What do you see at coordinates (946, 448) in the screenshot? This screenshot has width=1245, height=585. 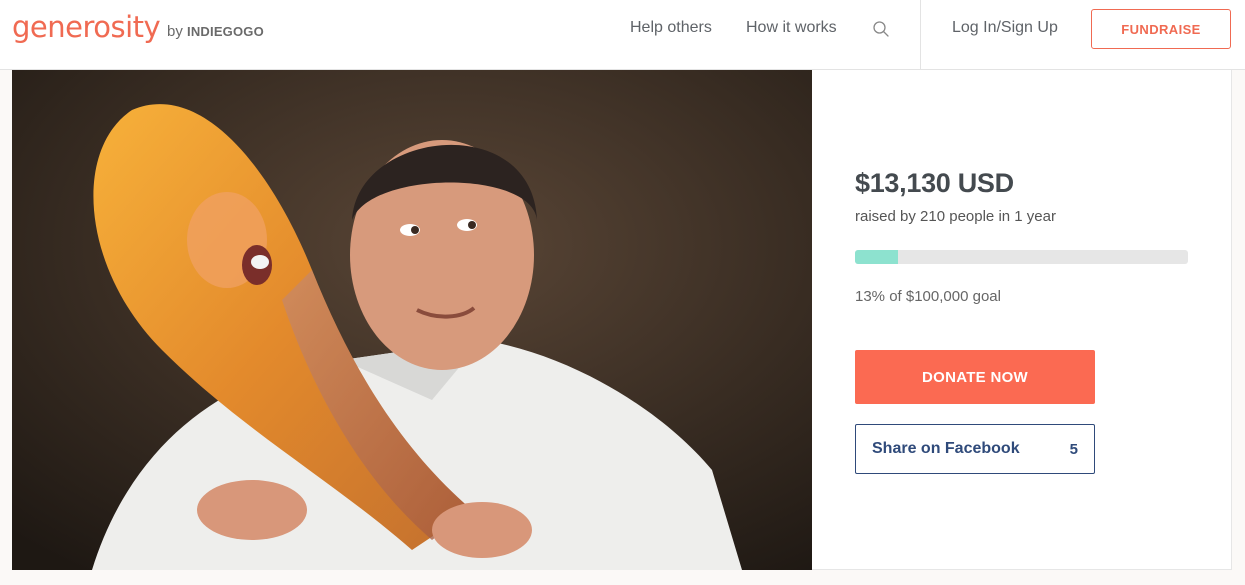 I see `share-label: Share on Facebook` at bounding box center [946, 448].